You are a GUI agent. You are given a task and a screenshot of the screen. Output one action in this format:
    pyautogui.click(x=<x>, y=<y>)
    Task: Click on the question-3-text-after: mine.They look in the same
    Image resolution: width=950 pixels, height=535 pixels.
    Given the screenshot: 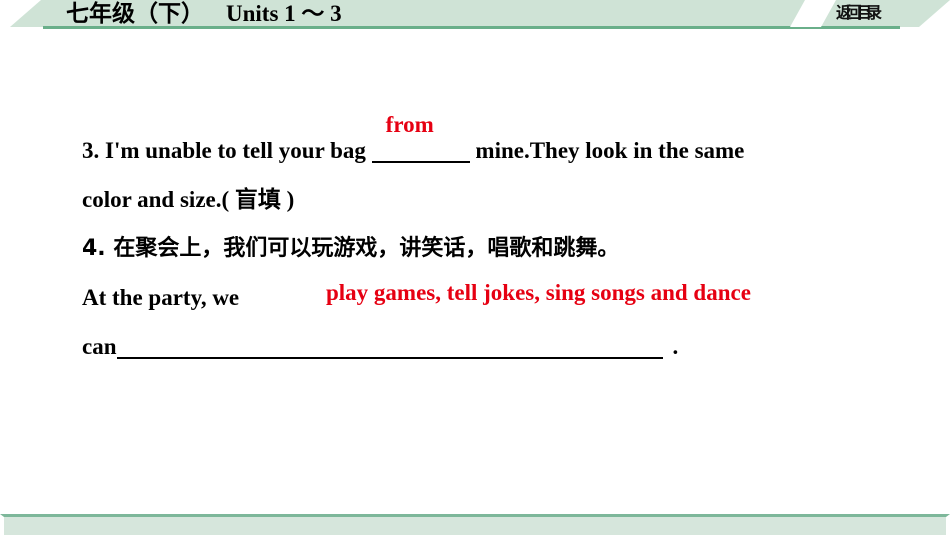 What is the action you would take?
    pyautogui.click(x=607, y=150)
    